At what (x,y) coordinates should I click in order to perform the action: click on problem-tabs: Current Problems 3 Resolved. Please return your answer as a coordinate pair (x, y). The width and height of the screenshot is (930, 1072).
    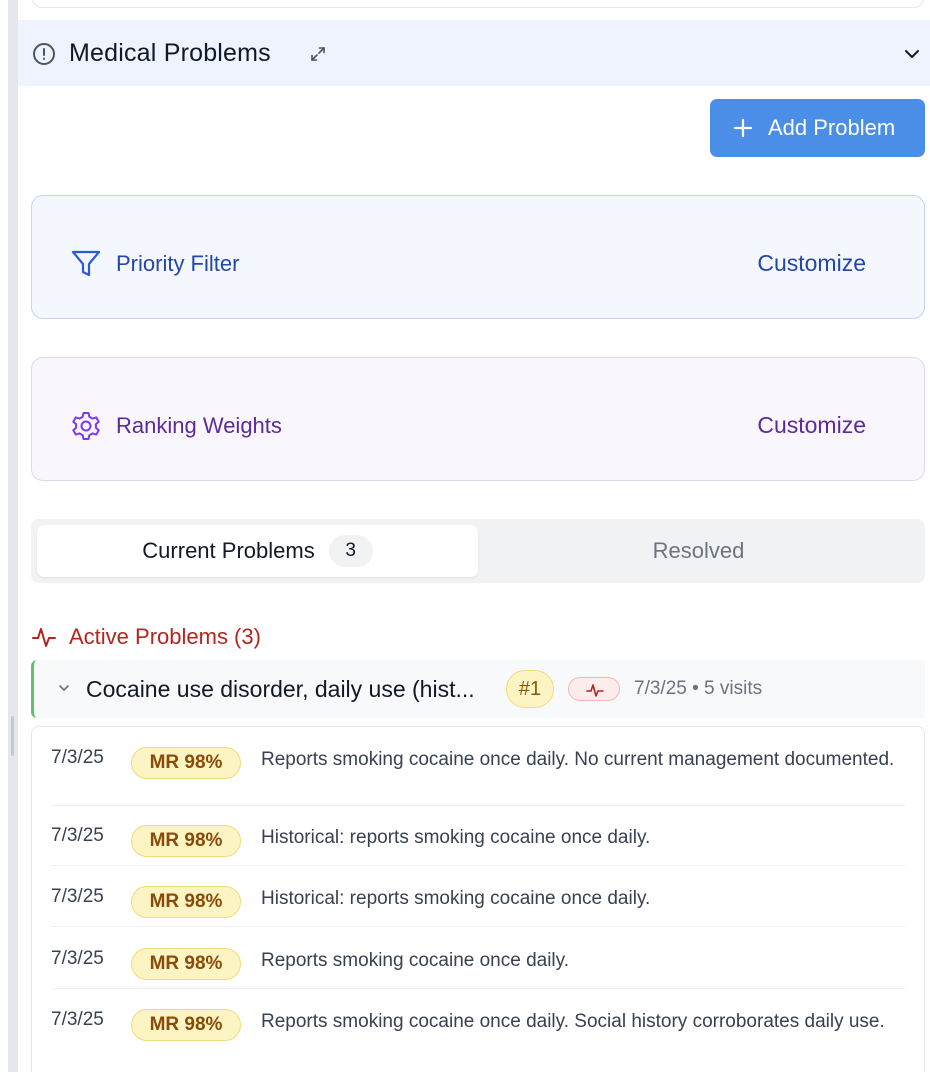
    Looking at the image, I should click on (478, 551).